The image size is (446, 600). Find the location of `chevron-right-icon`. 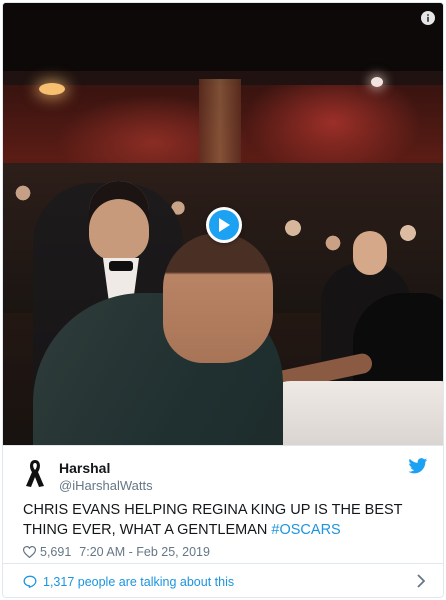

chevron-right-icon is located at coordinates (421, 582).